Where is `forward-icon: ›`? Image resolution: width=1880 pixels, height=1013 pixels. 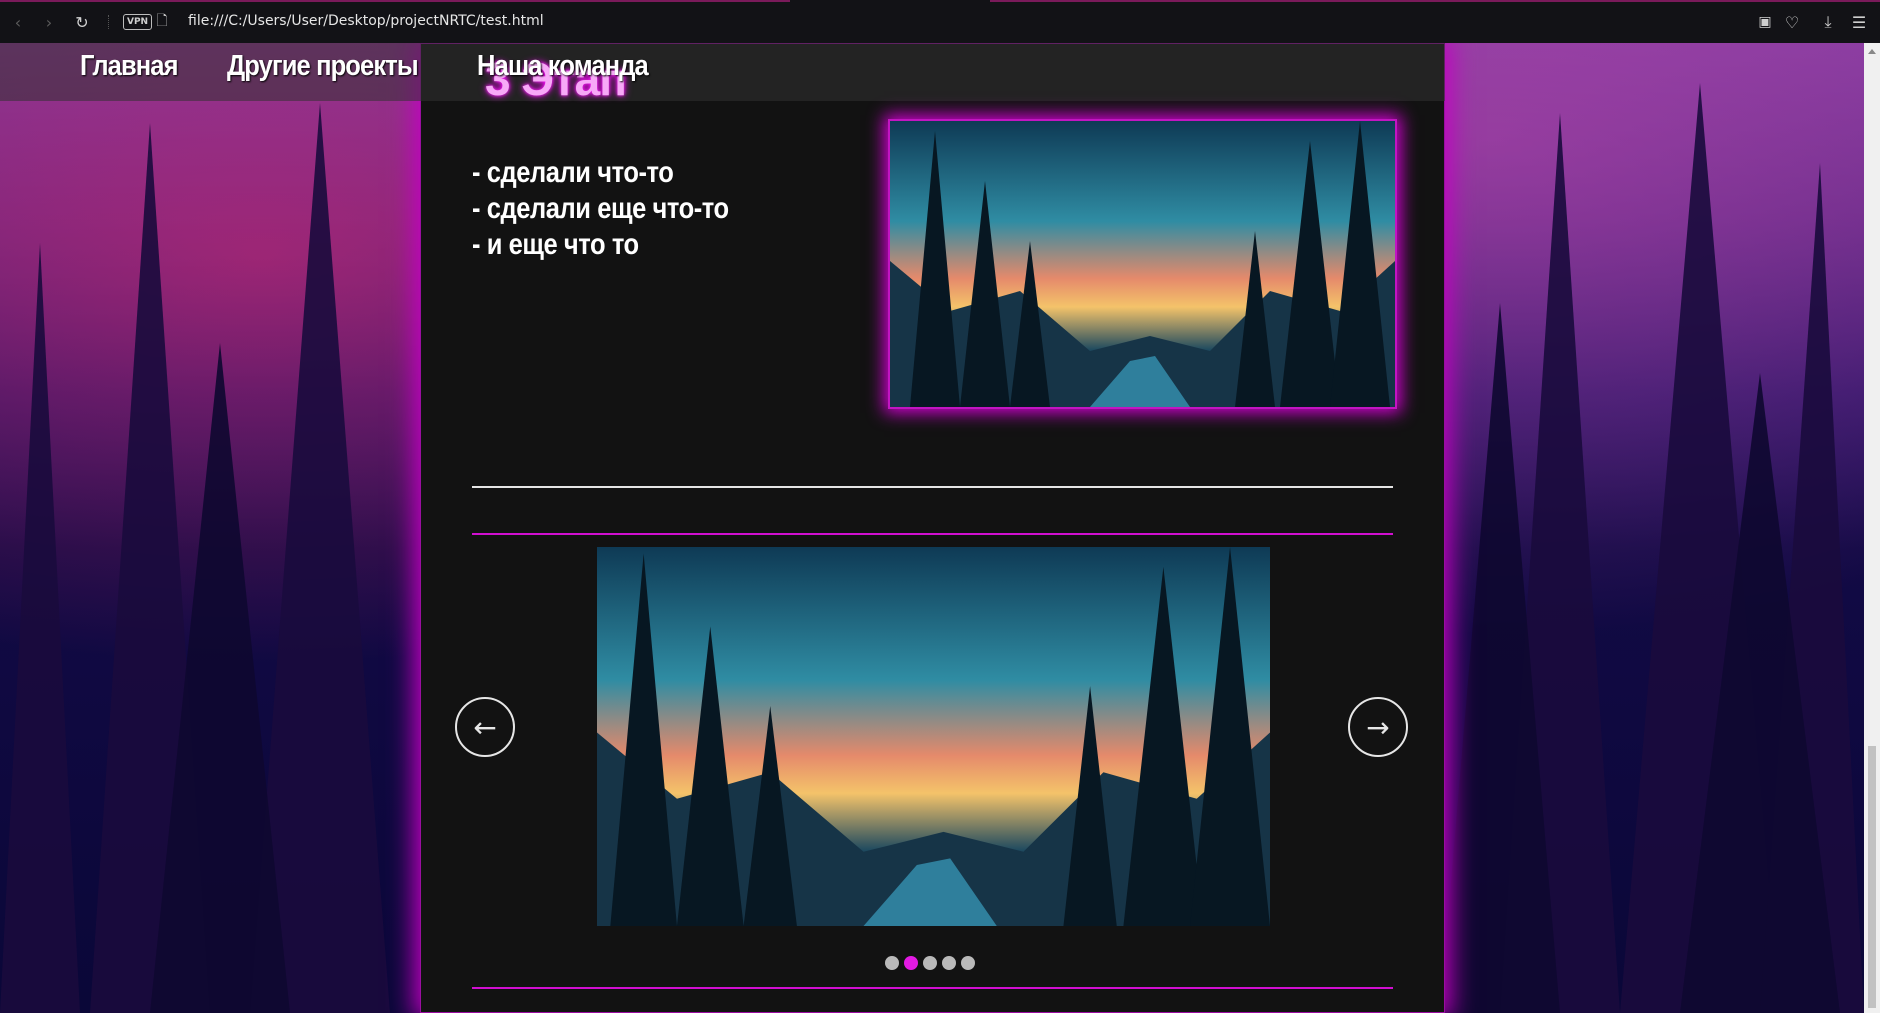 forward-icon: › is located at coordinates (49, 22).